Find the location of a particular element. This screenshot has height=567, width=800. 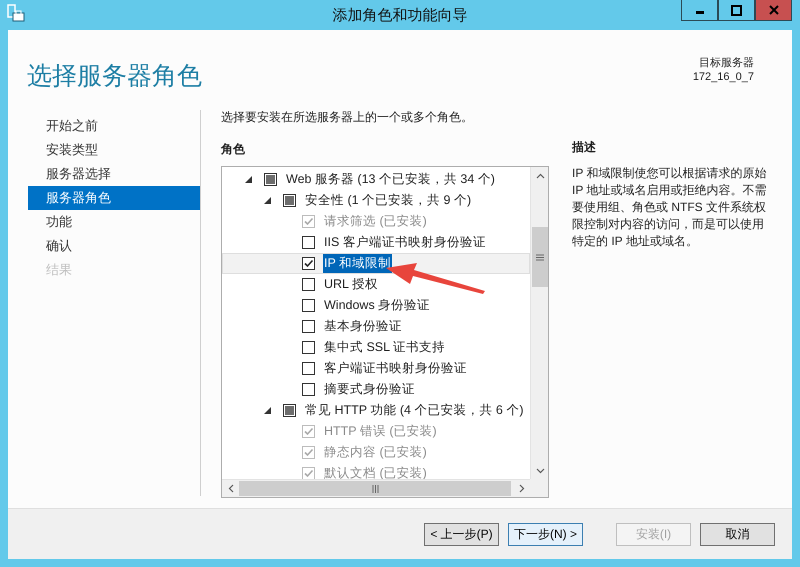

role-label: HTTP 错误 (已安装) is located at coordinates (380, 431).